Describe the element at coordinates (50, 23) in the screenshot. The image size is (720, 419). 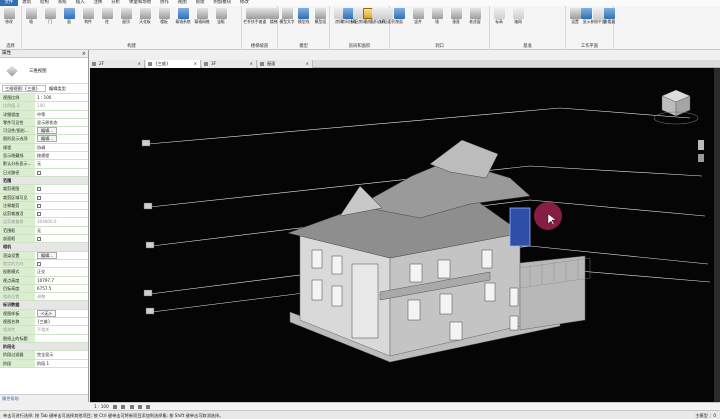
I see `ribbon-button: 门` at that location.